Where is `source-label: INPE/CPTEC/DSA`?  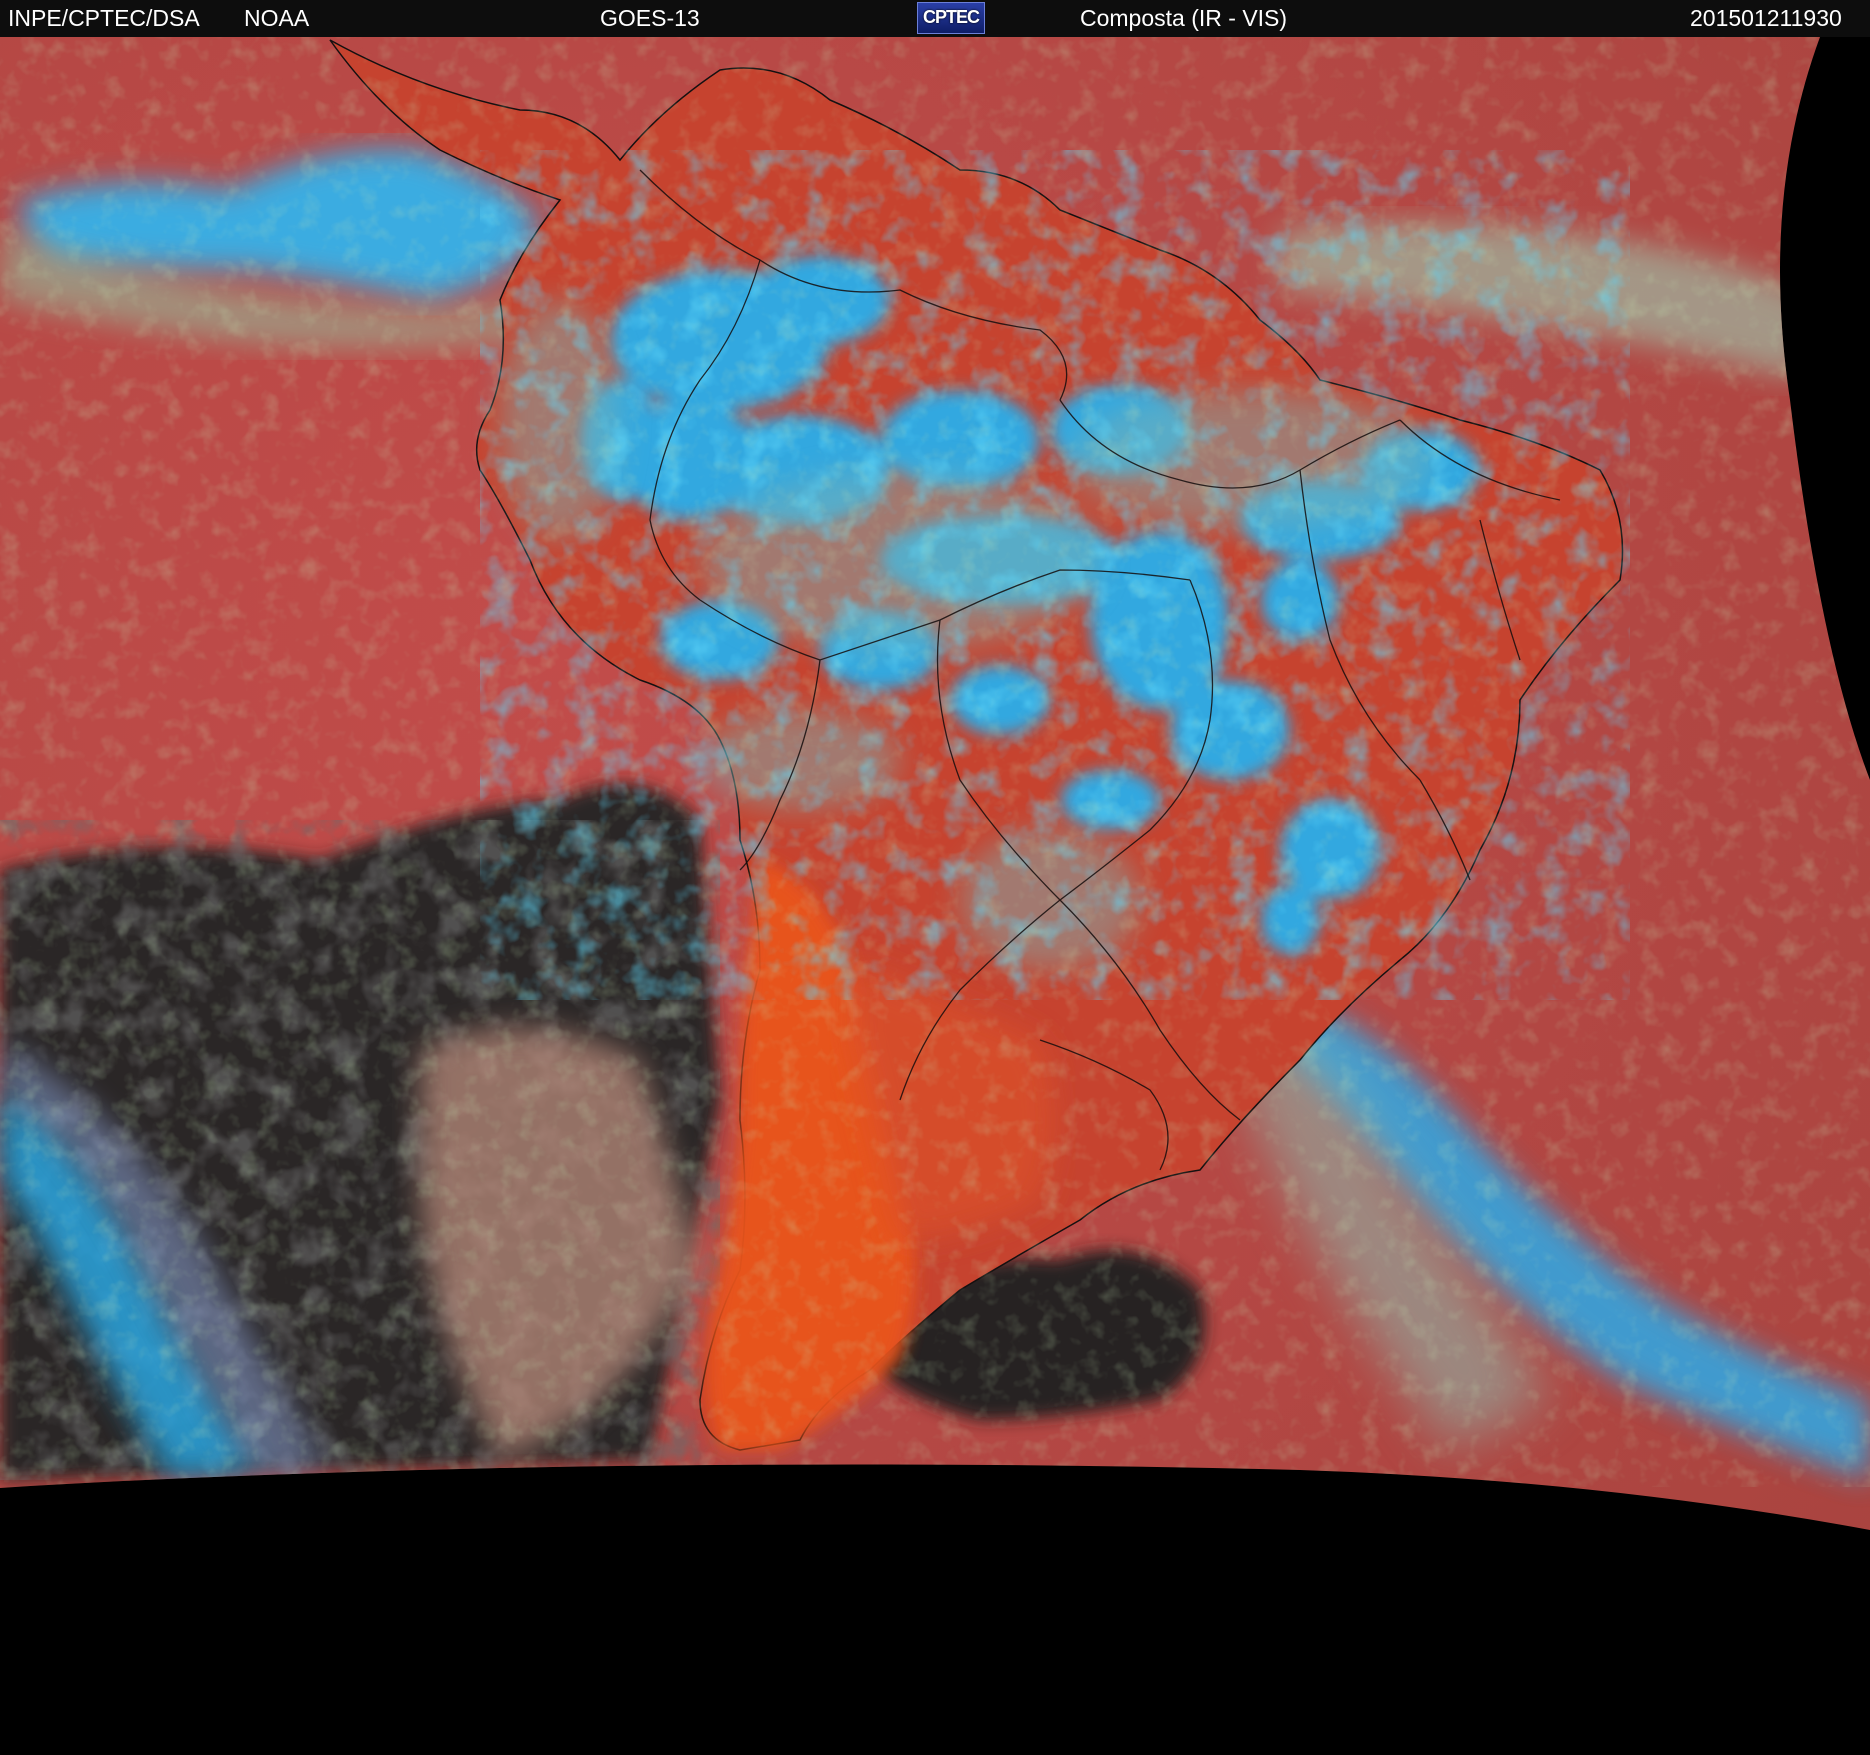
source-label: INPE/CPTEC/DSA is located at coordinates (104, 18).